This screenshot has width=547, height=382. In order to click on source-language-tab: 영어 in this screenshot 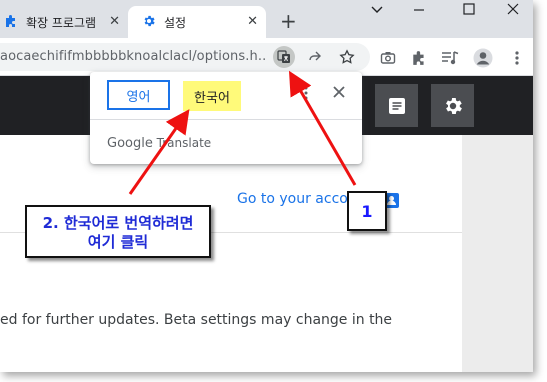, I will do `click(138, 95)`.